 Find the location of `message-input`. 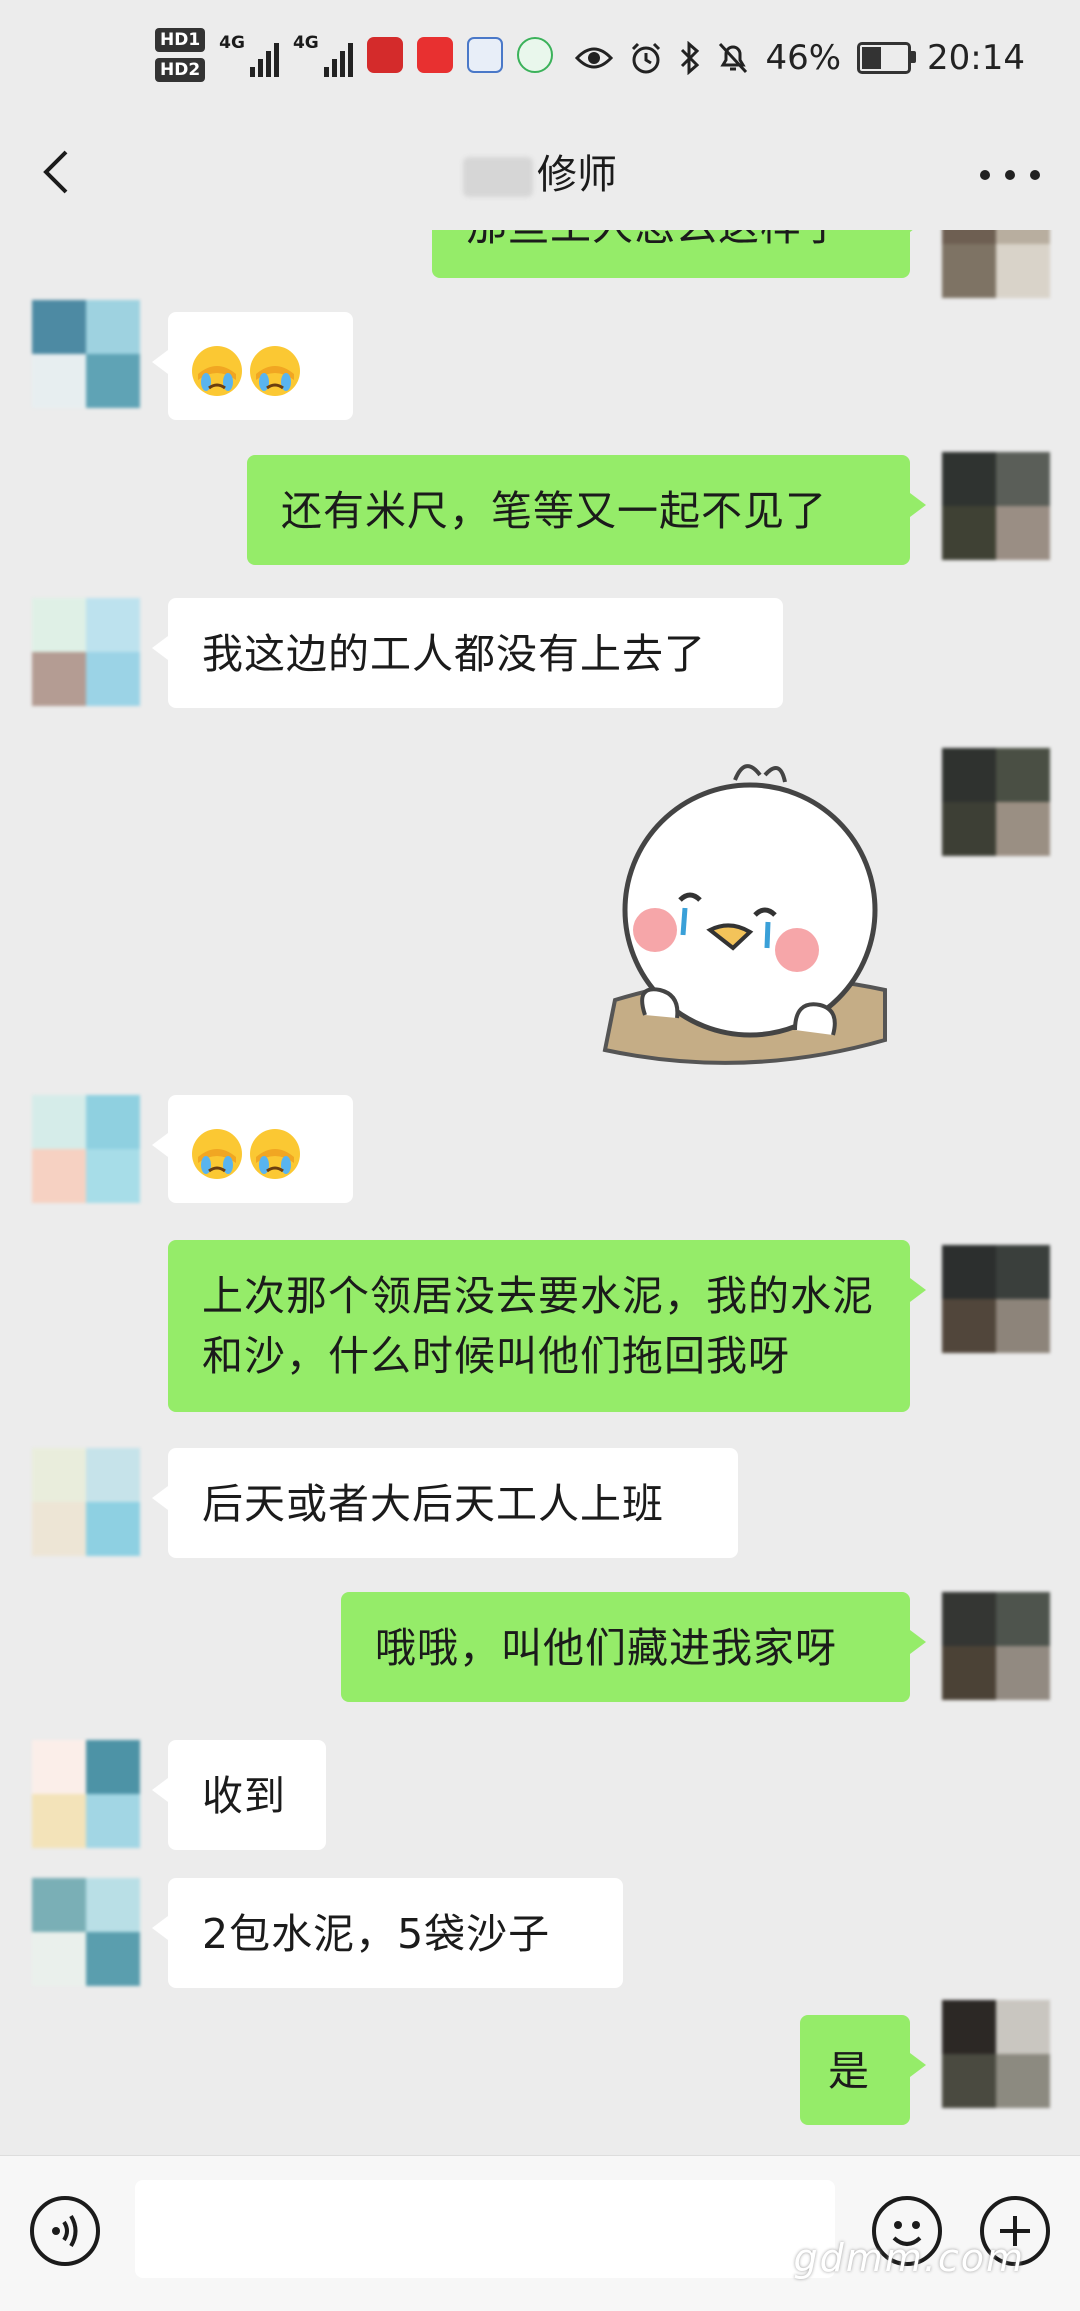

message-input is located at coordinates (485, 2229).